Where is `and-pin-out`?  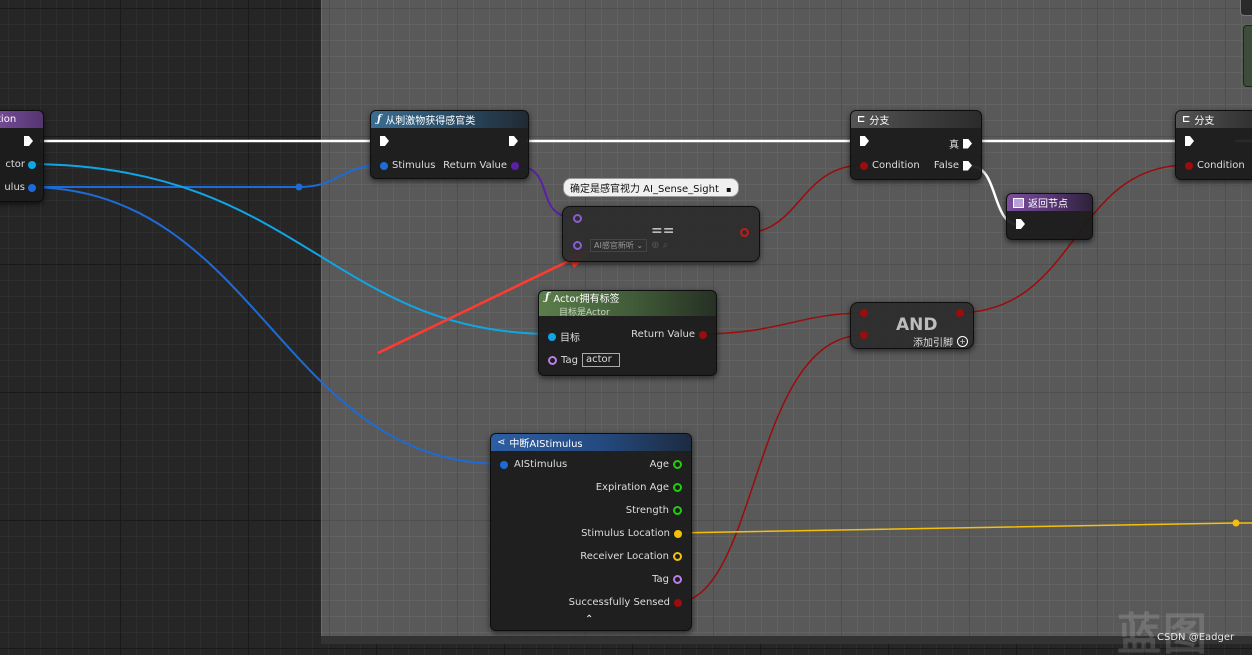 and-pin-out is located at coordinates (960, 313).